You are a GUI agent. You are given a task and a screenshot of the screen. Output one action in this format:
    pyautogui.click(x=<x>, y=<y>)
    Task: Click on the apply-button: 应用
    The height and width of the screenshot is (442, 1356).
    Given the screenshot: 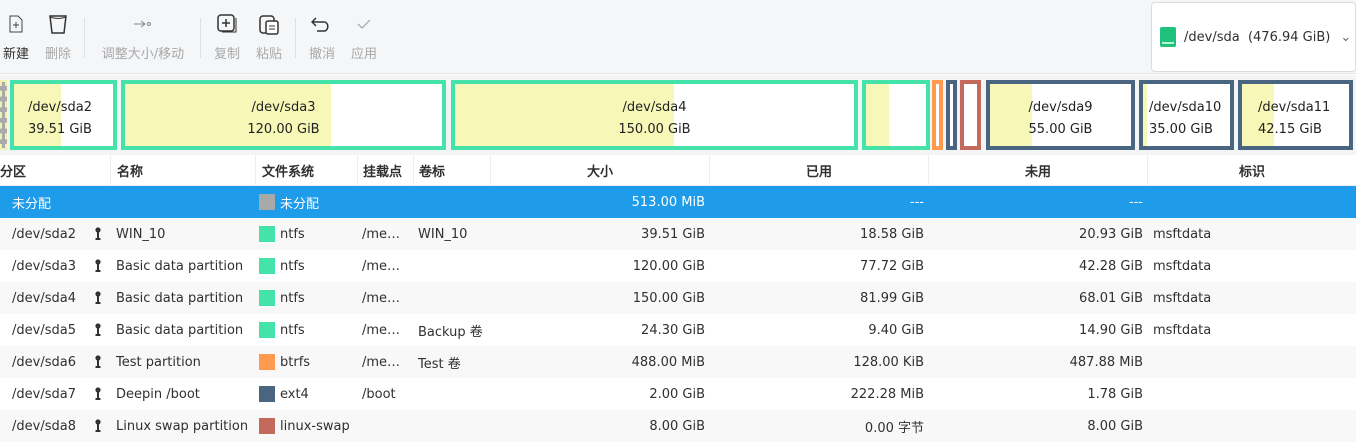 What is the action you would take?
    pyautogui.click(x=364, y=36)
    